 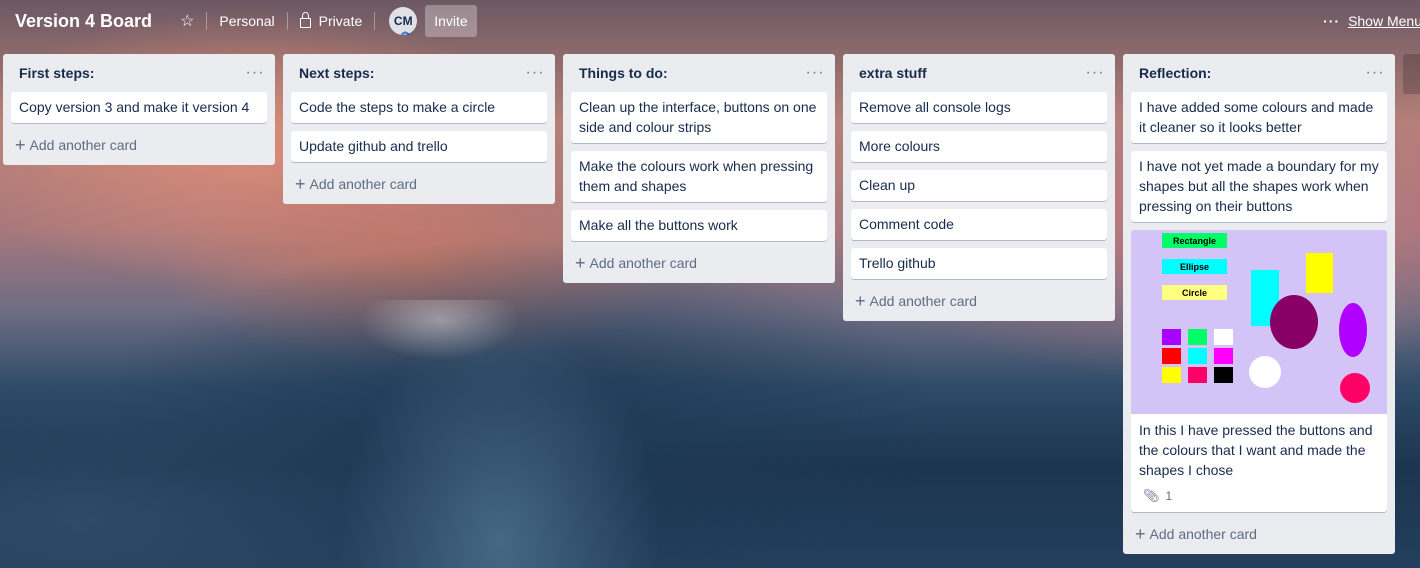 What do you see at coordinates (139, 73) in the screenshot?
I see `list-header: First steps: ···` at bounding box center [139, 73].